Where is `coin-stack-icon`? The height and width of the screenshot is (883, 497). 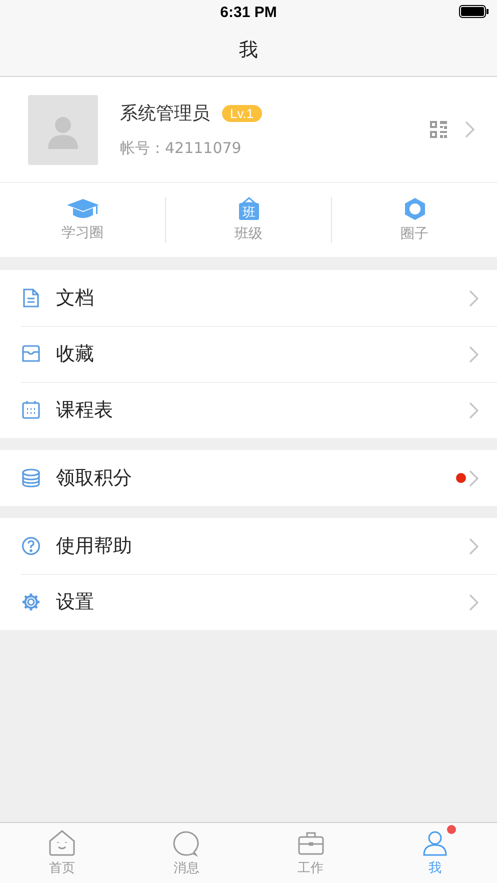
coin-stack-icon is located at coordinates (31, 478).